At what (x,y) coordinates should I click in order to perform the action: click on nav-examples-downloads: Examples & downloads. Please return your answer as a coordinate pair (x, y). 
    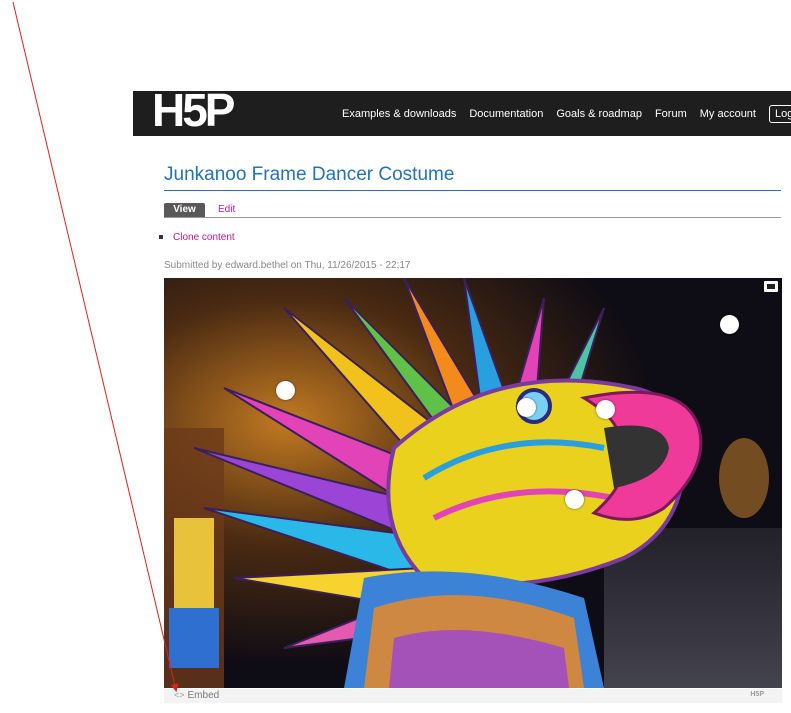
    Looking at the image, I should click on (399, 114).